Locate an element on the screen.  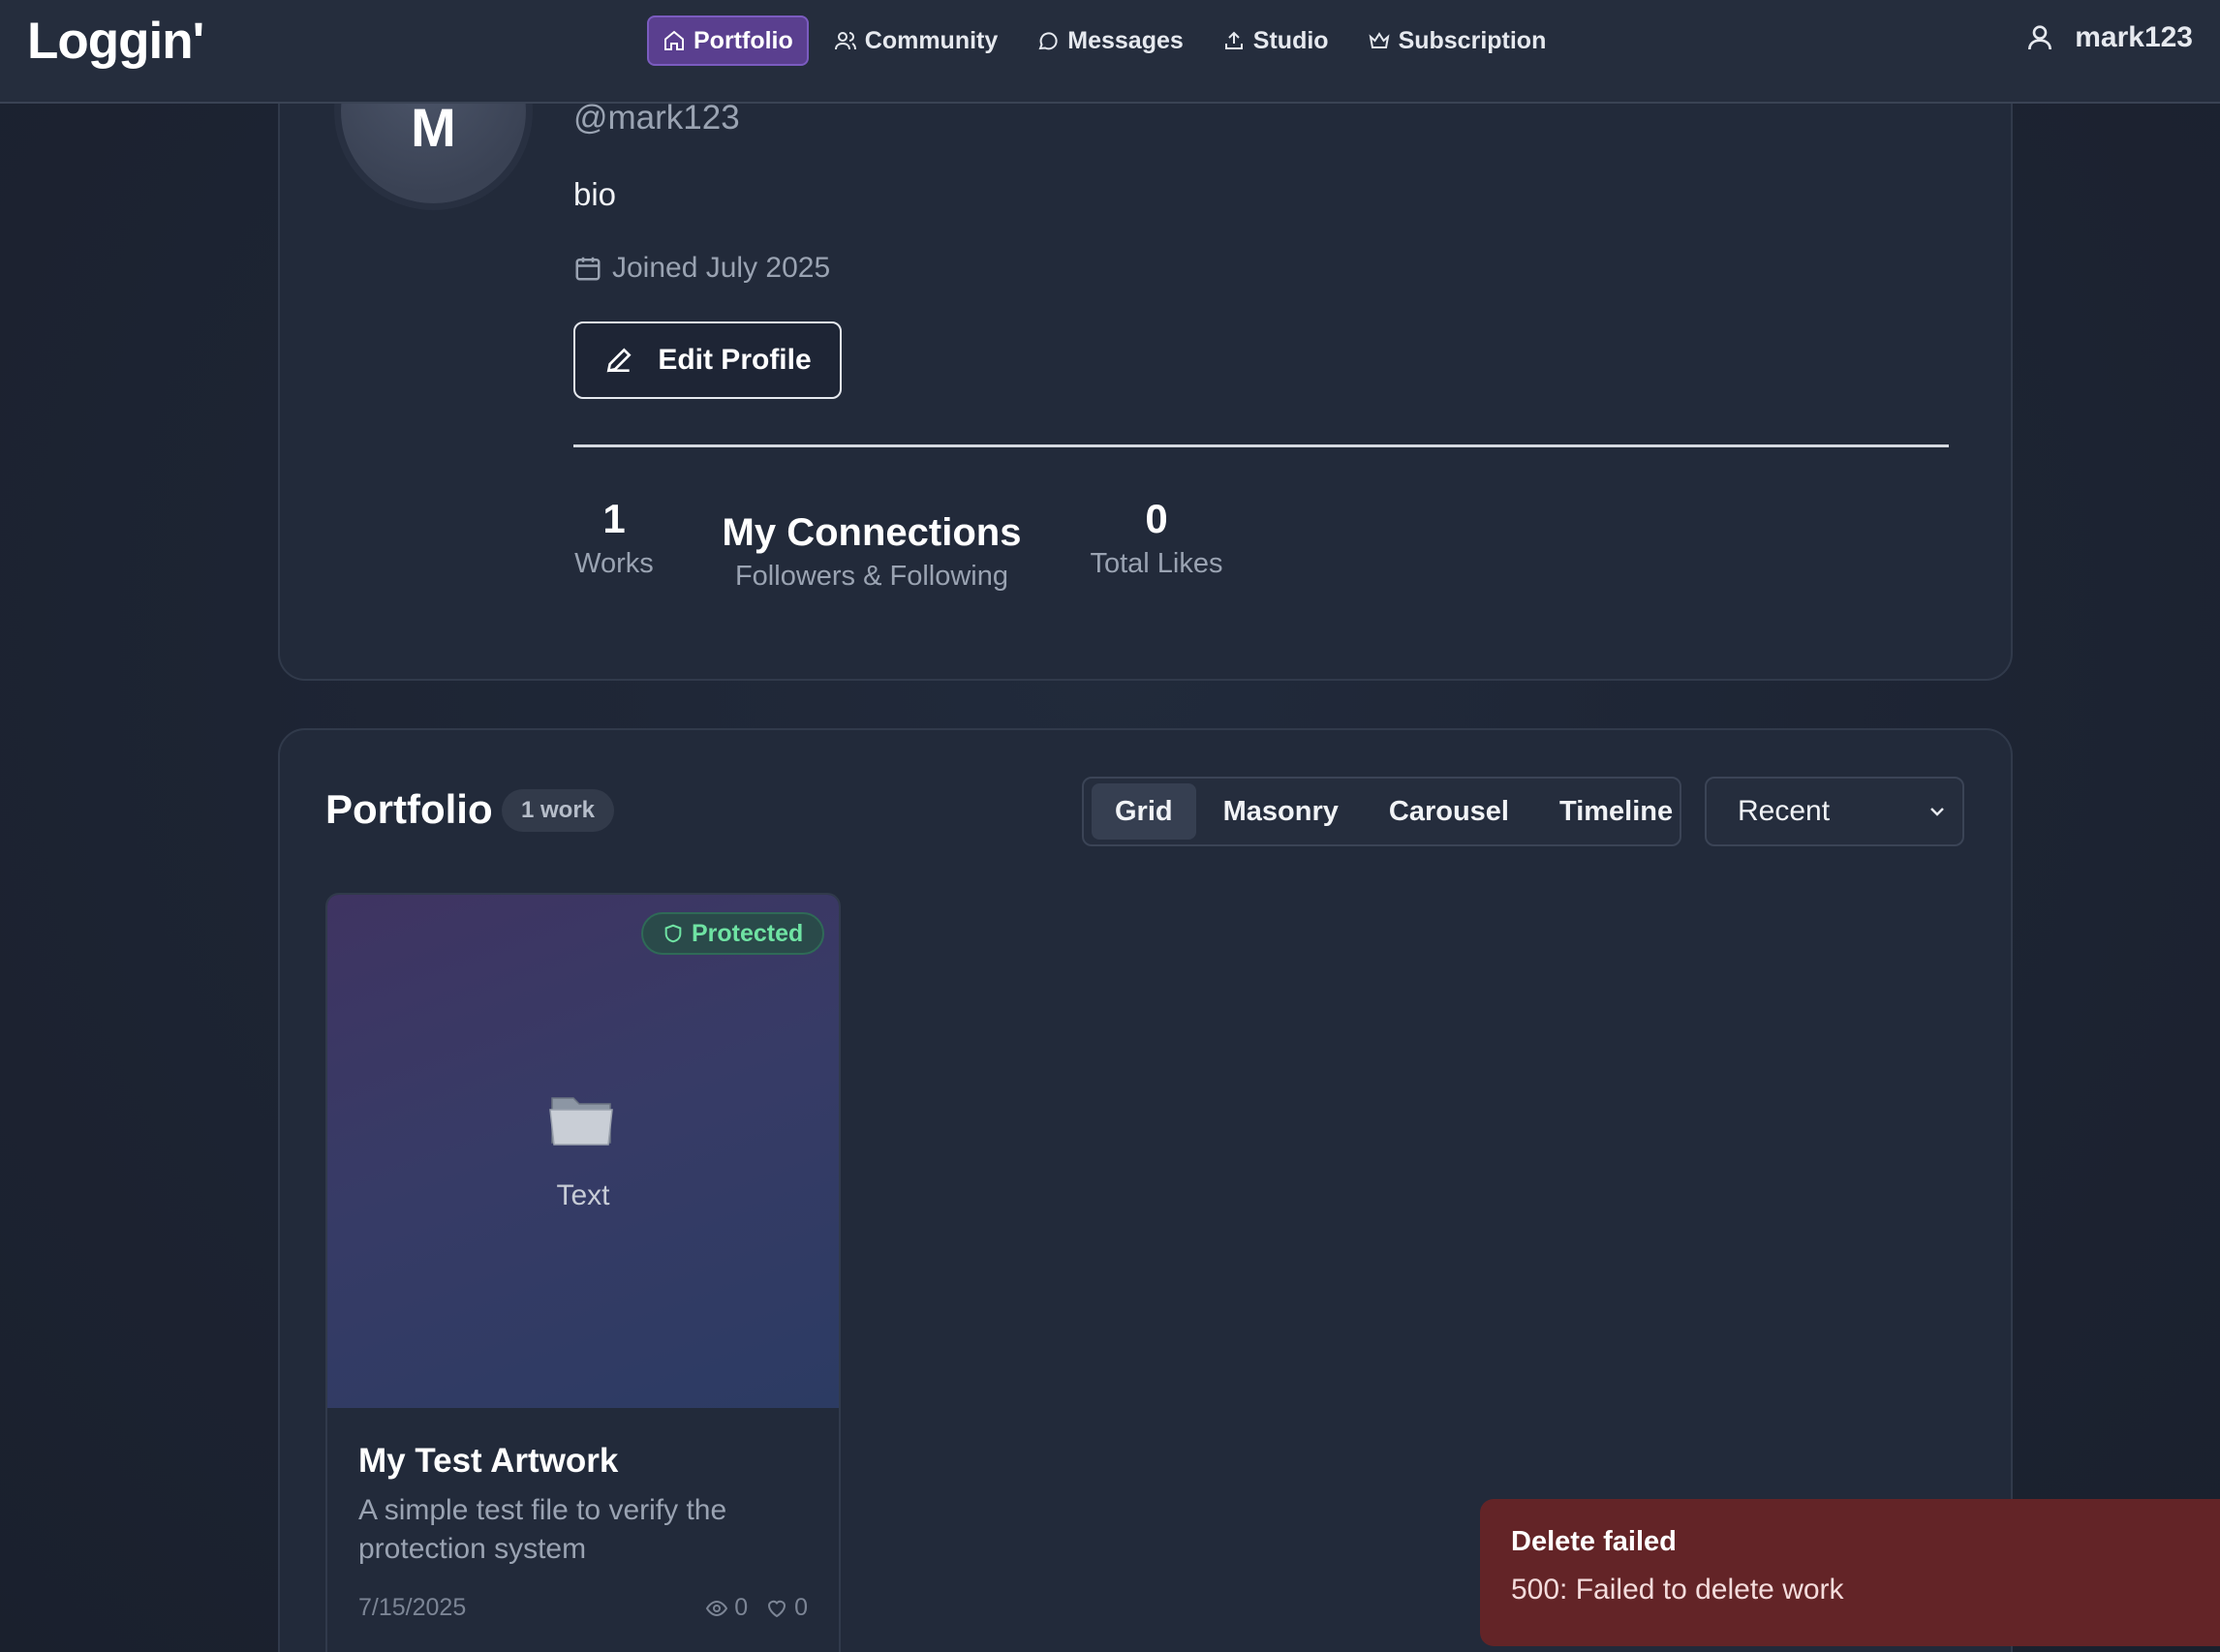
work-type-label: Text is located at coordinates (583, 1195).